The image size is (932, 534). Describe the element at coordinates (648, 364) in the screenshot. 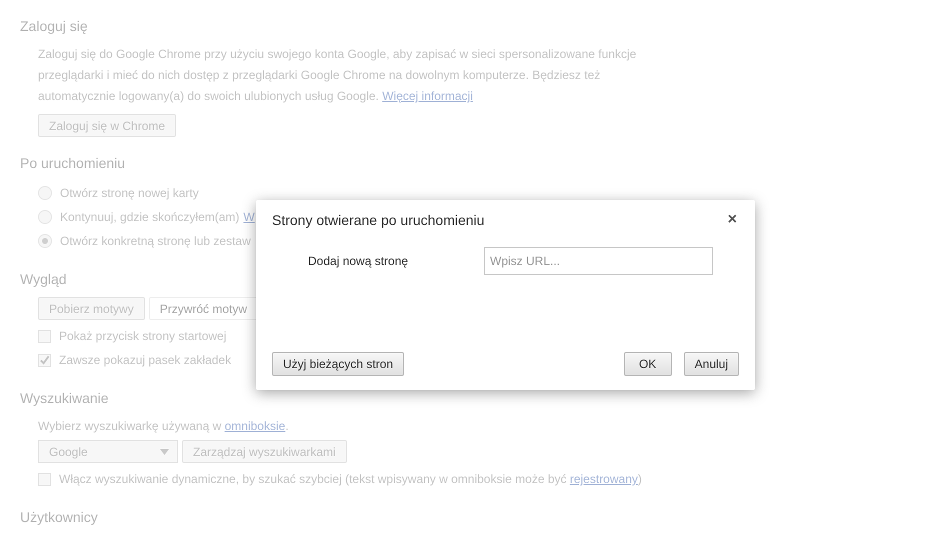

I see `ok-button: OK` at that location.